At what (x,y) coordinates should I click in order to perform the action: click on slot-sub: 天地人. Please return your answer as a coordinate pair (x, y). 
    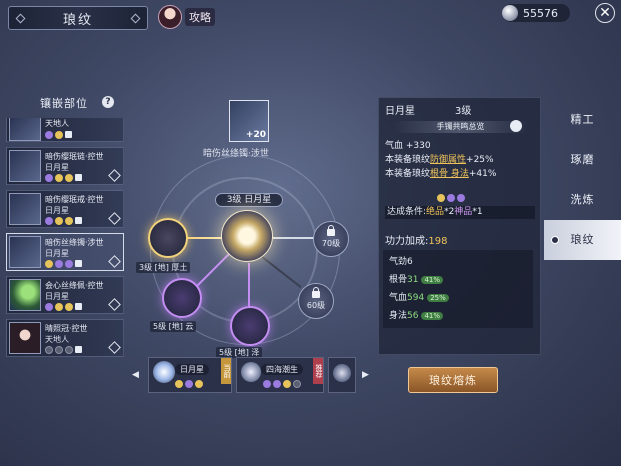
    Looking at the image, I should click on (57, 339).